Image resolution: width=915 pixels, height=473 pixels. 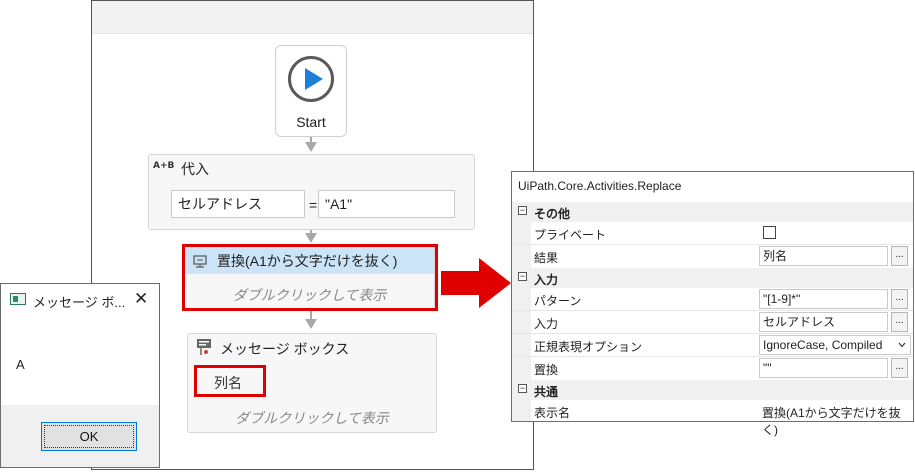 What do you see at coordinates (837, 421) in the screenshot?
I see `display-name-value: 置換(A1から文字だけを抜く)` at bounding box center [837, 421].